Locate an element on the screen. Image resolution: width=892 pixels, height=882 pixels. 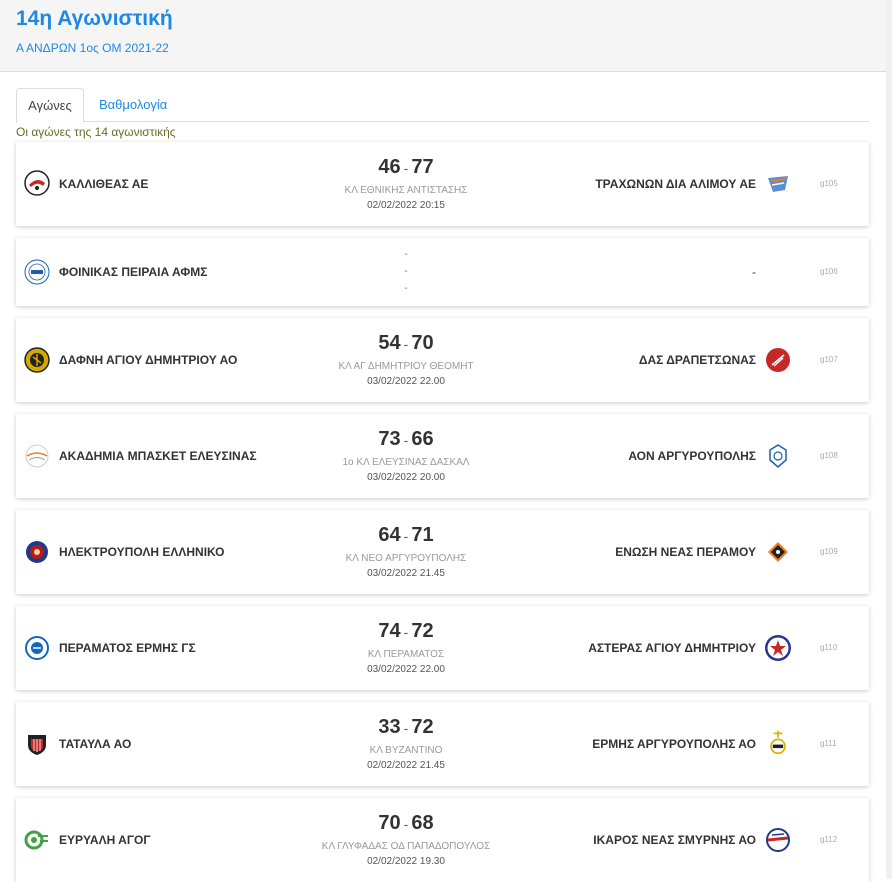
venue-placeholder: - is located at coordinates (406, 271).